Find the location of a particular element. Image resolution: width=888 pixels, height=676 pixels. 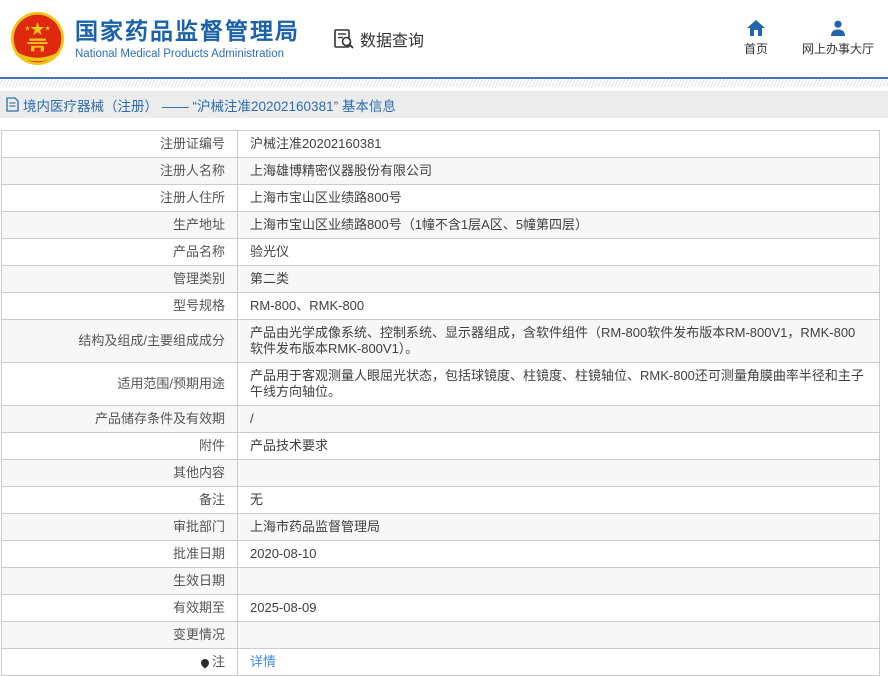

user-icon is located at coordinates (837, 28).